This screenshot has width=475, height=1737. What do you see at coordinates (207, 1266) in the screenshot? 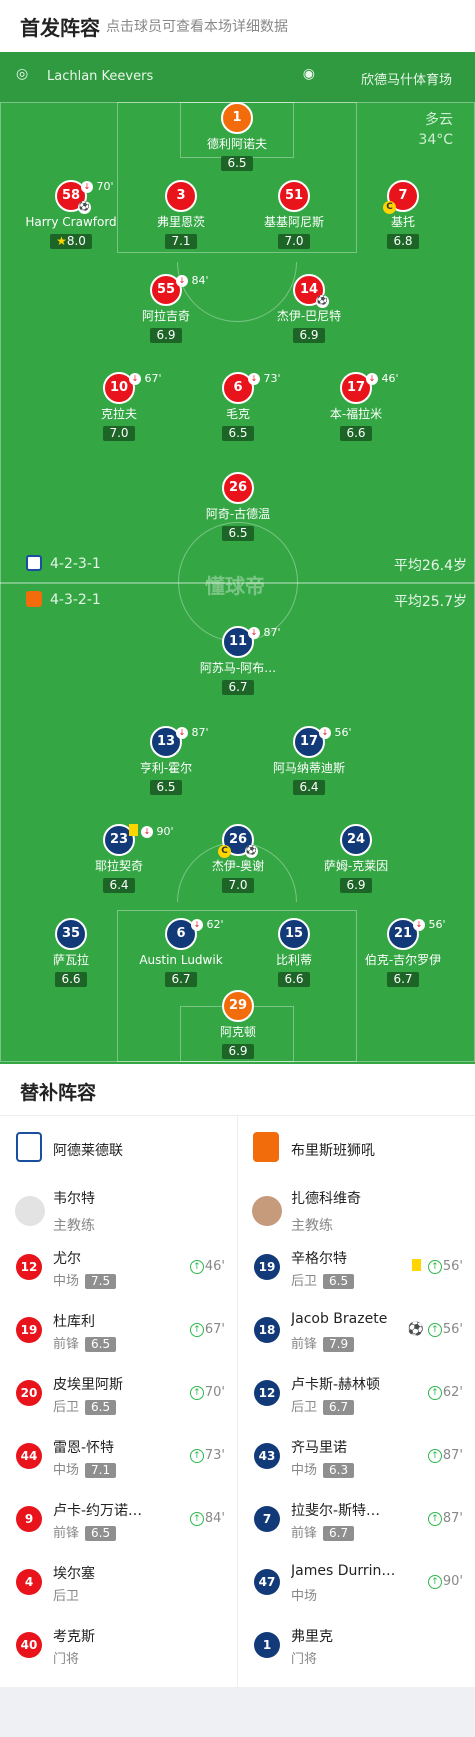
I see `sub-in: ↑ 46'` at bounding box center [207, 1266].